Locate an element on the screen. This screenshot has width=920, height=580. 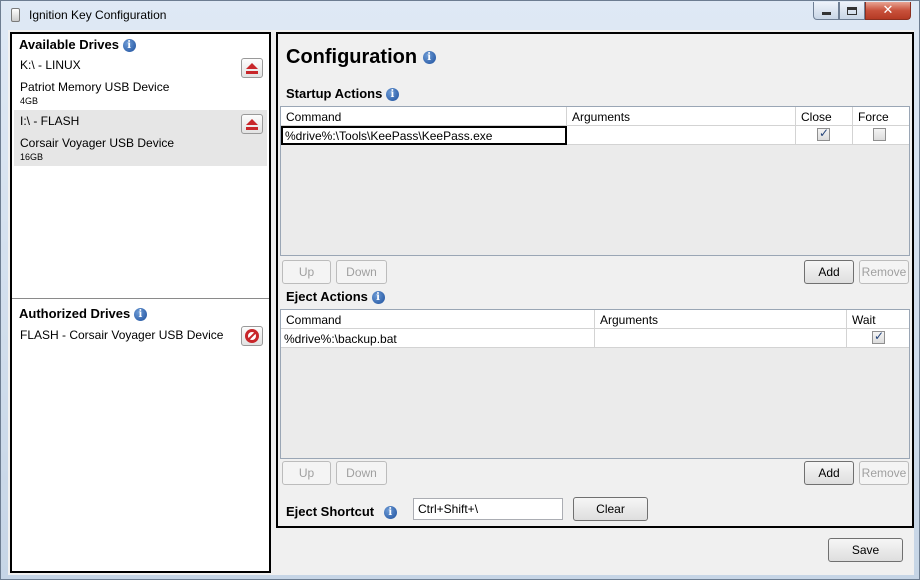
drive-label: K:\ - LINUX is located at coordinates (50, 65).